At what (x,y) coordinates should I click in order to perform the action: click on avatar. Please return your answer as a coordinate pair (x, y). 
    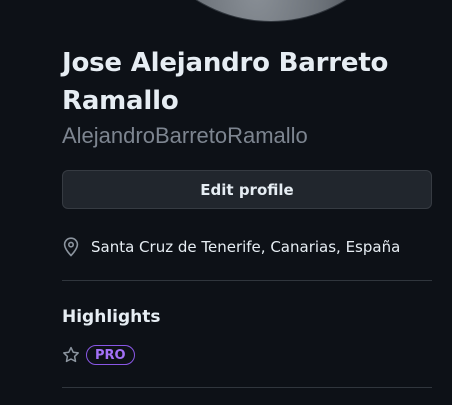
    Looking at the image, I should click on (271, 11).